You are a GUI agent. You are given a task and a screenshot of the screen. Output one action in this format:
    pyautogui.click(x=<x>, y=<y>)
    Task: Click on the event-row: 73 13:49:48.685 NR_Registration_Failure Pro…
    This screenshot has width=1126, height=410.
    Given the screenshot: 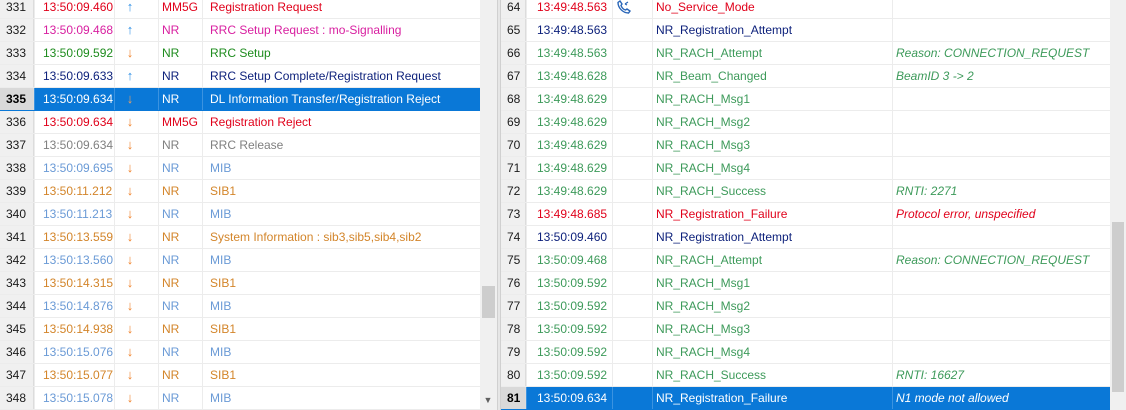 What is the action you would take?
    pyautogui.click(x=805, y=214)
    